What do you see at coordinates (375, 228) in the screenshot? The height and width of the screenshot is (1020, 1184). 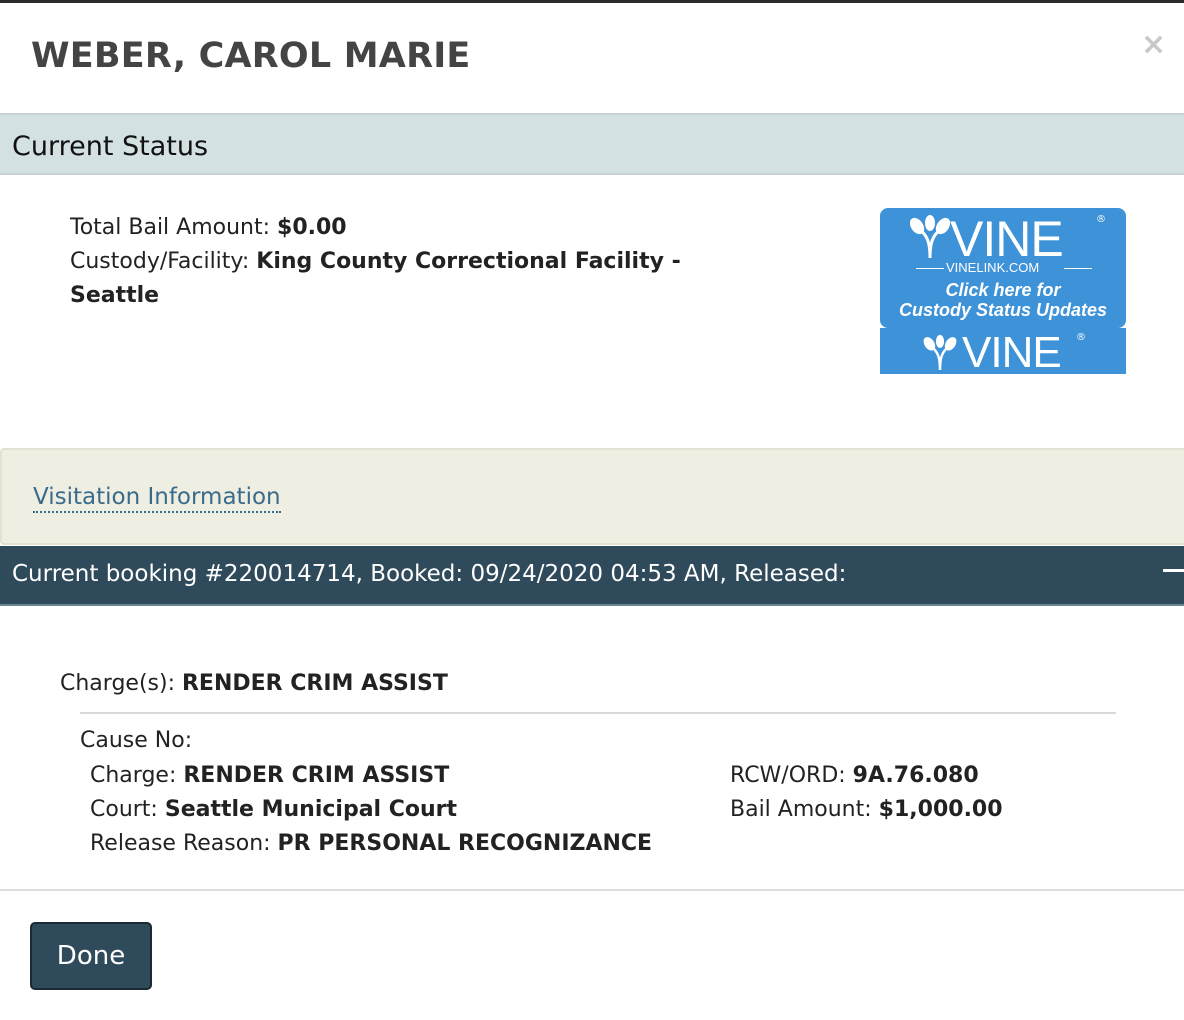 I see `total-bail-row: Total Bail Amount: $0.00` at bounding box center [375, 228].